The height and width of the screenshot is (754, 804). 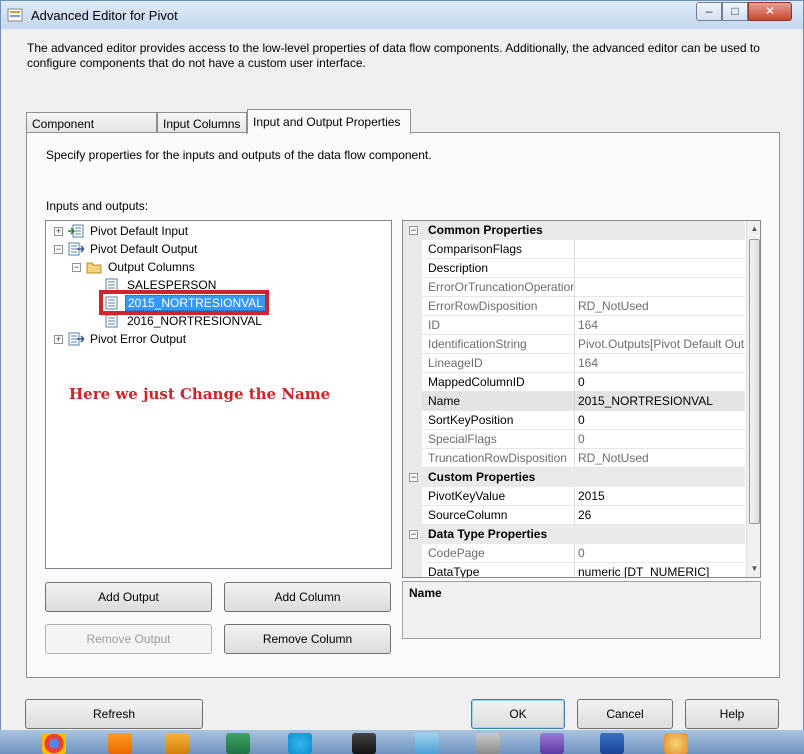 I want to click on taskbar, so click(x=402, y=742).